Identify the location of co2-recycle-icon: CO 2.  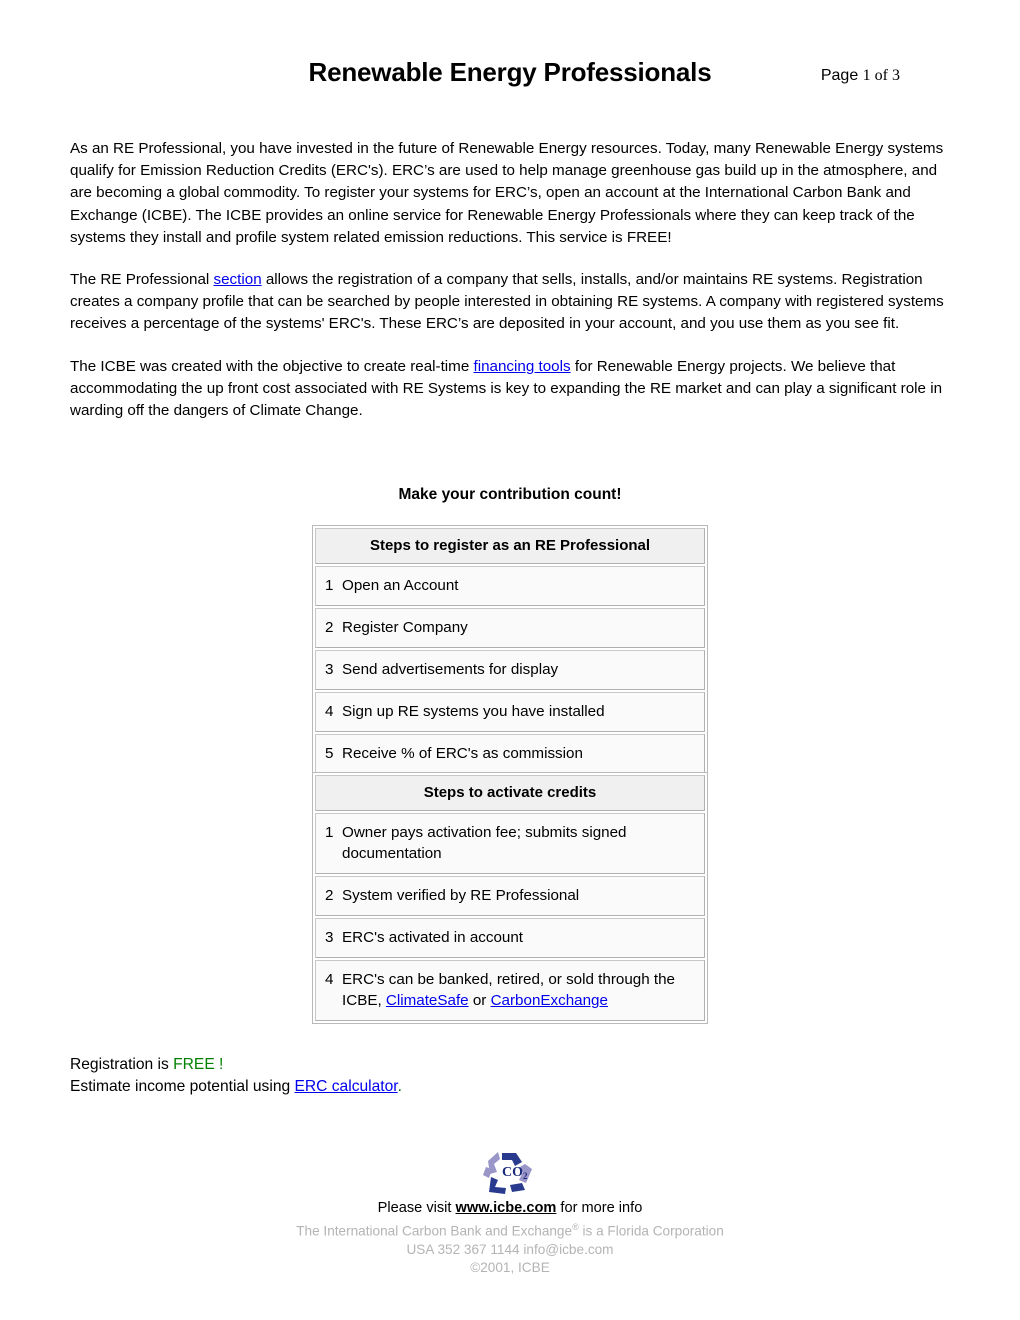
(507, 1173).